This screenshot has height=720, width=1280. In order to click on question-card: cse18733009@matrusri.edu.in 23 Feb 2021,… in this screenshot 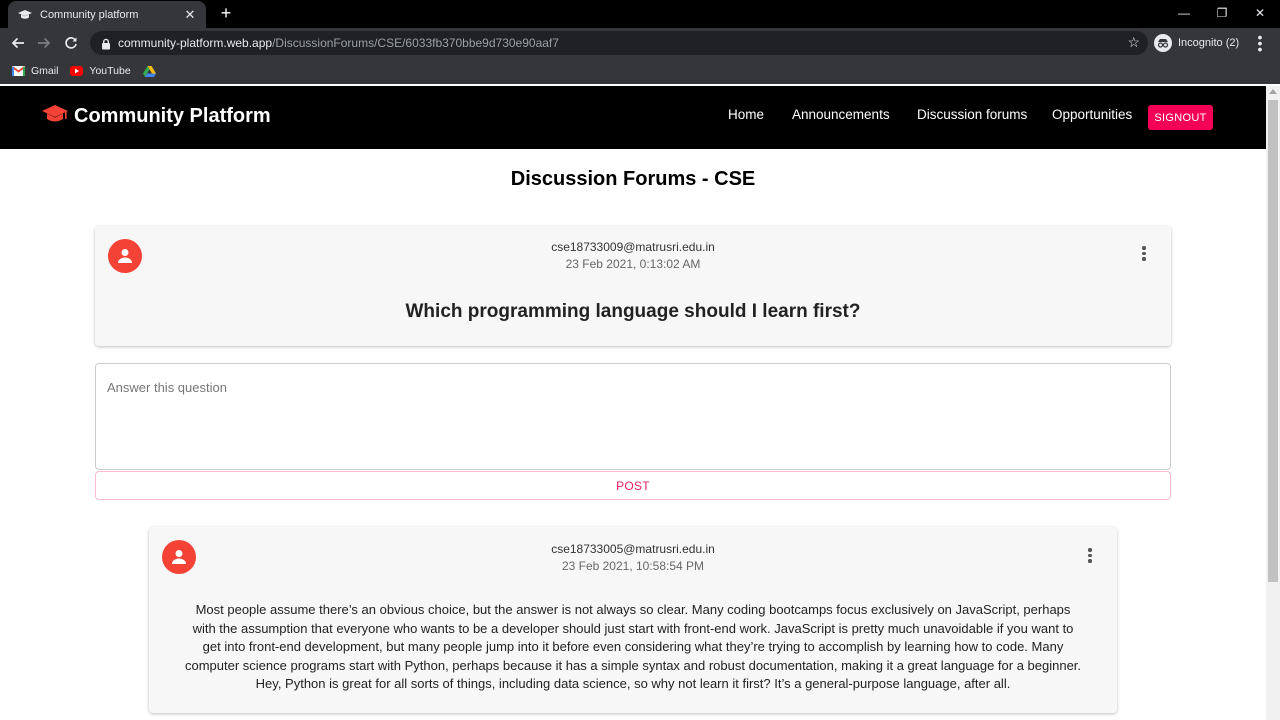, I will do `click(633, 286)`.